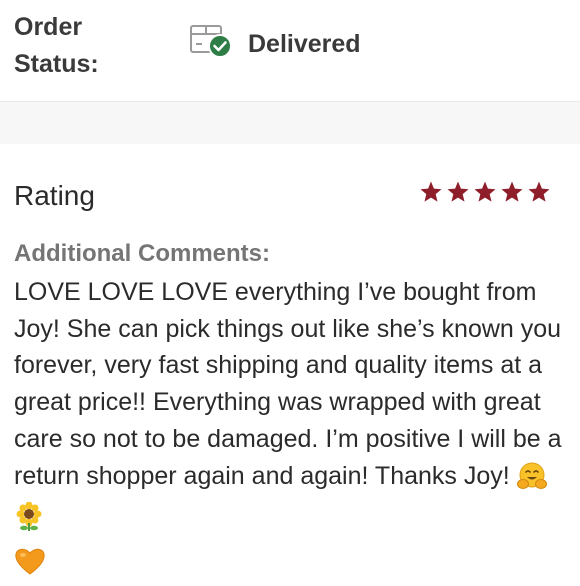  Describe the element at coordinates (54, 195) in the screenshot. I see `rating-label: Rating` at that location.